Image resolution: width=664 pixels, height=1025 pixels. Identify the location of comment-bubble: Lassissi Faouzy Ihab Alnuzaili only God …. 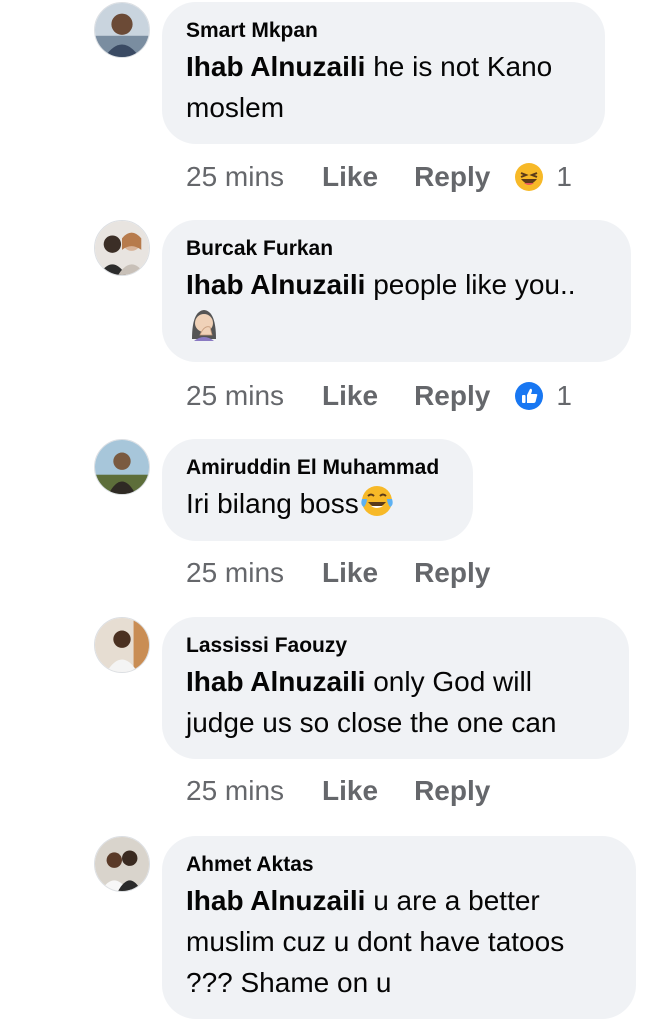
(395, 688).